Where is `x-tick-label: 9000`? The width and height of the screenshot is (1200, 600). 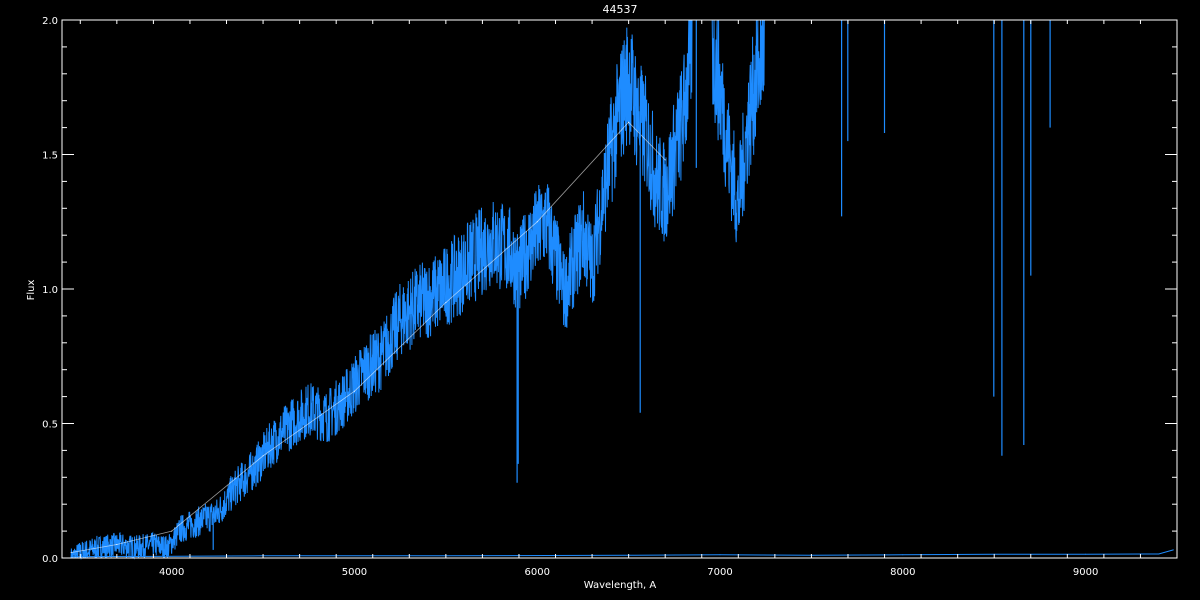 x-tick-label: 9000 is located at coordinates (1085, 572).